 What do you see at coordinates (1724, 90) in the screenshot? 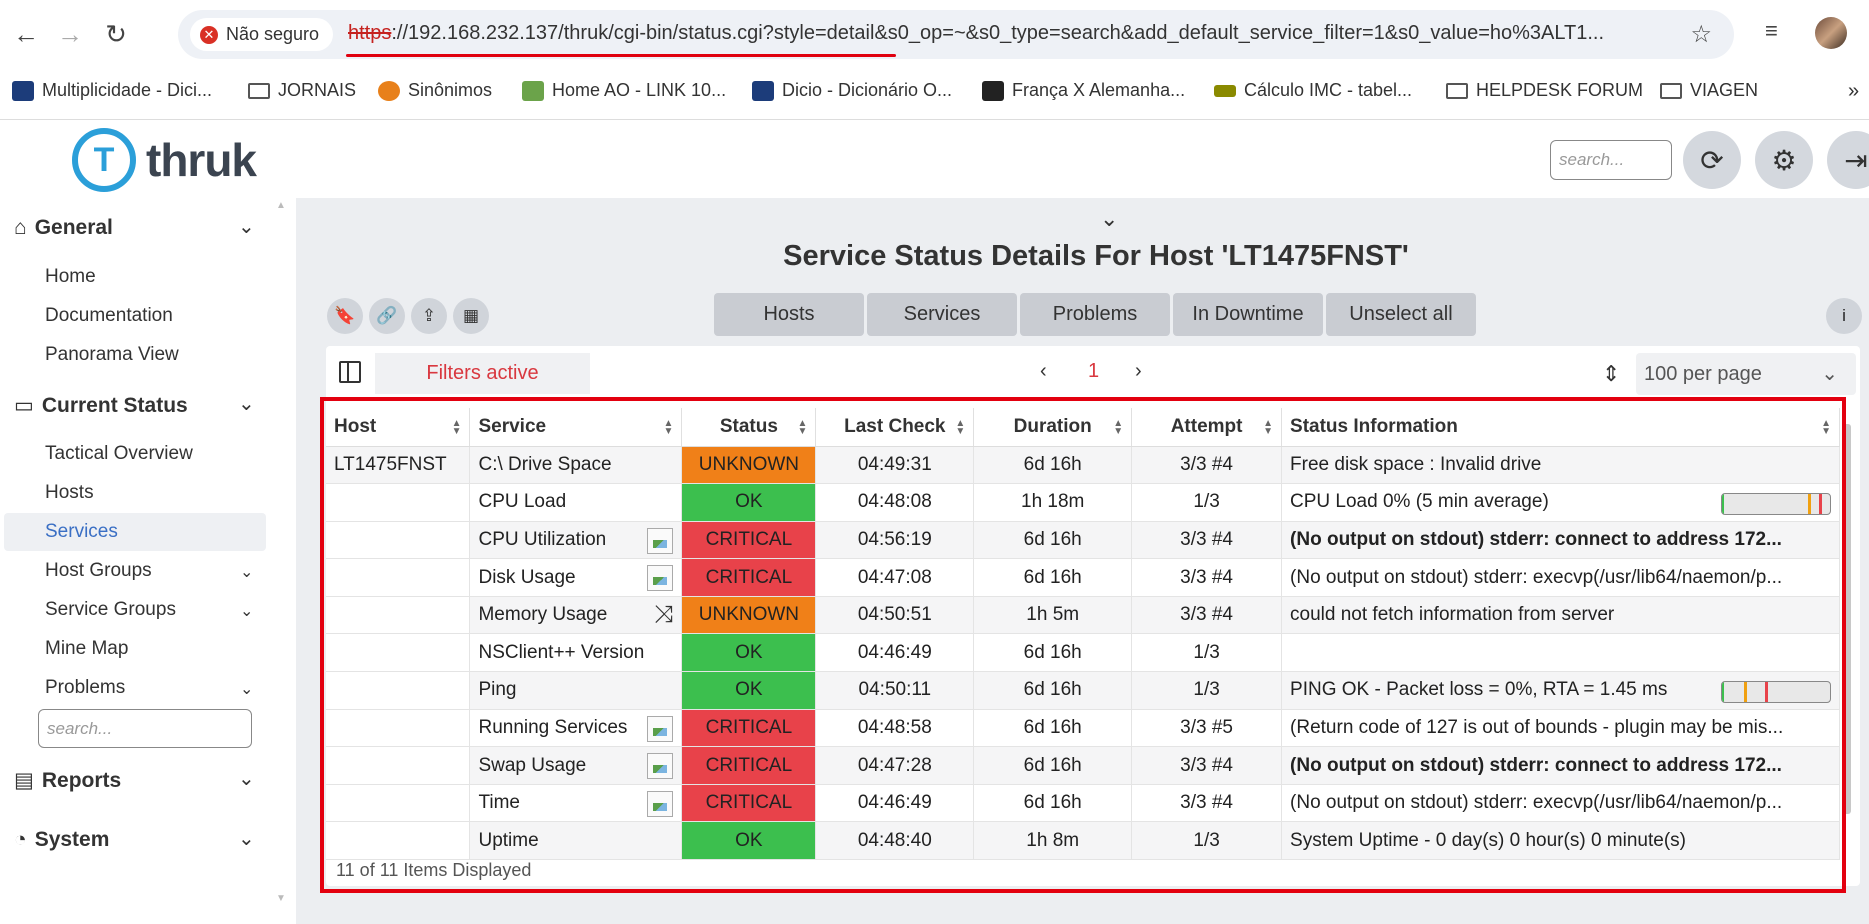
I see `bookmark-label: VIAGEN` at bounding box center [1724, 90].